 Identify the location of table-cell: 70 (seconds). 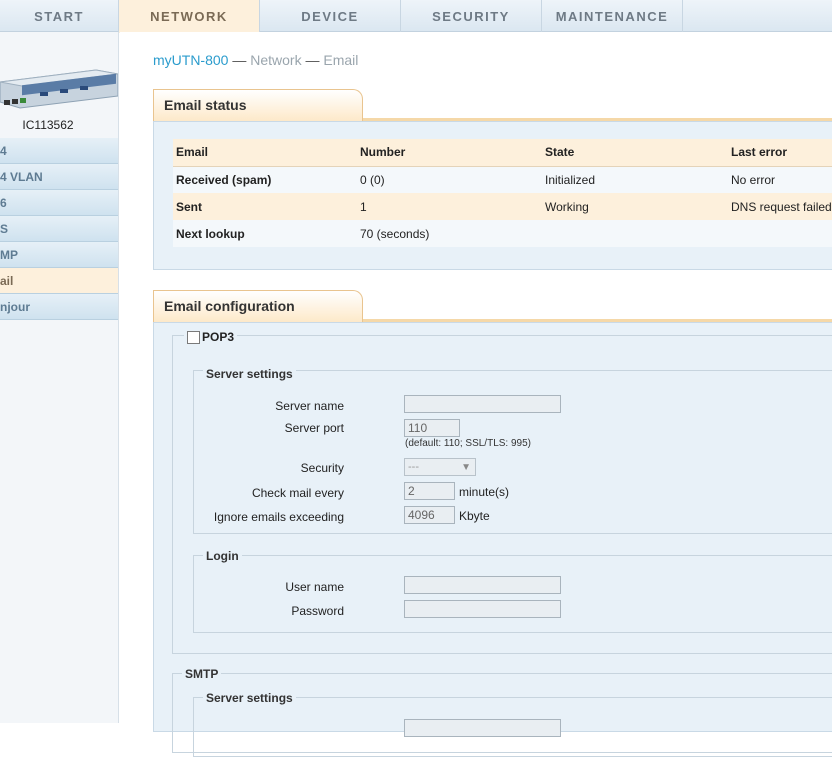
(449, 233).